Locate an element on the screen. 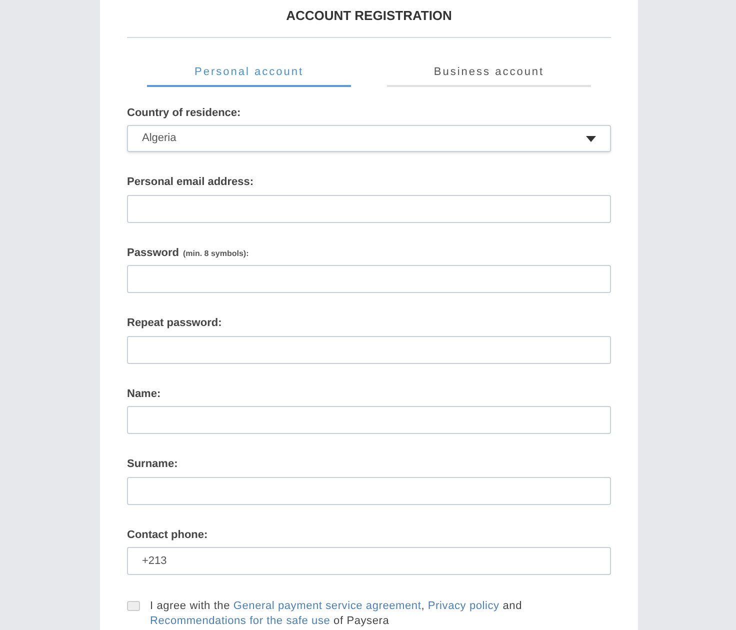 This screenshot has height=630, width=736. agreement-link: General payment service agreement is located at coordinates (327, 606).